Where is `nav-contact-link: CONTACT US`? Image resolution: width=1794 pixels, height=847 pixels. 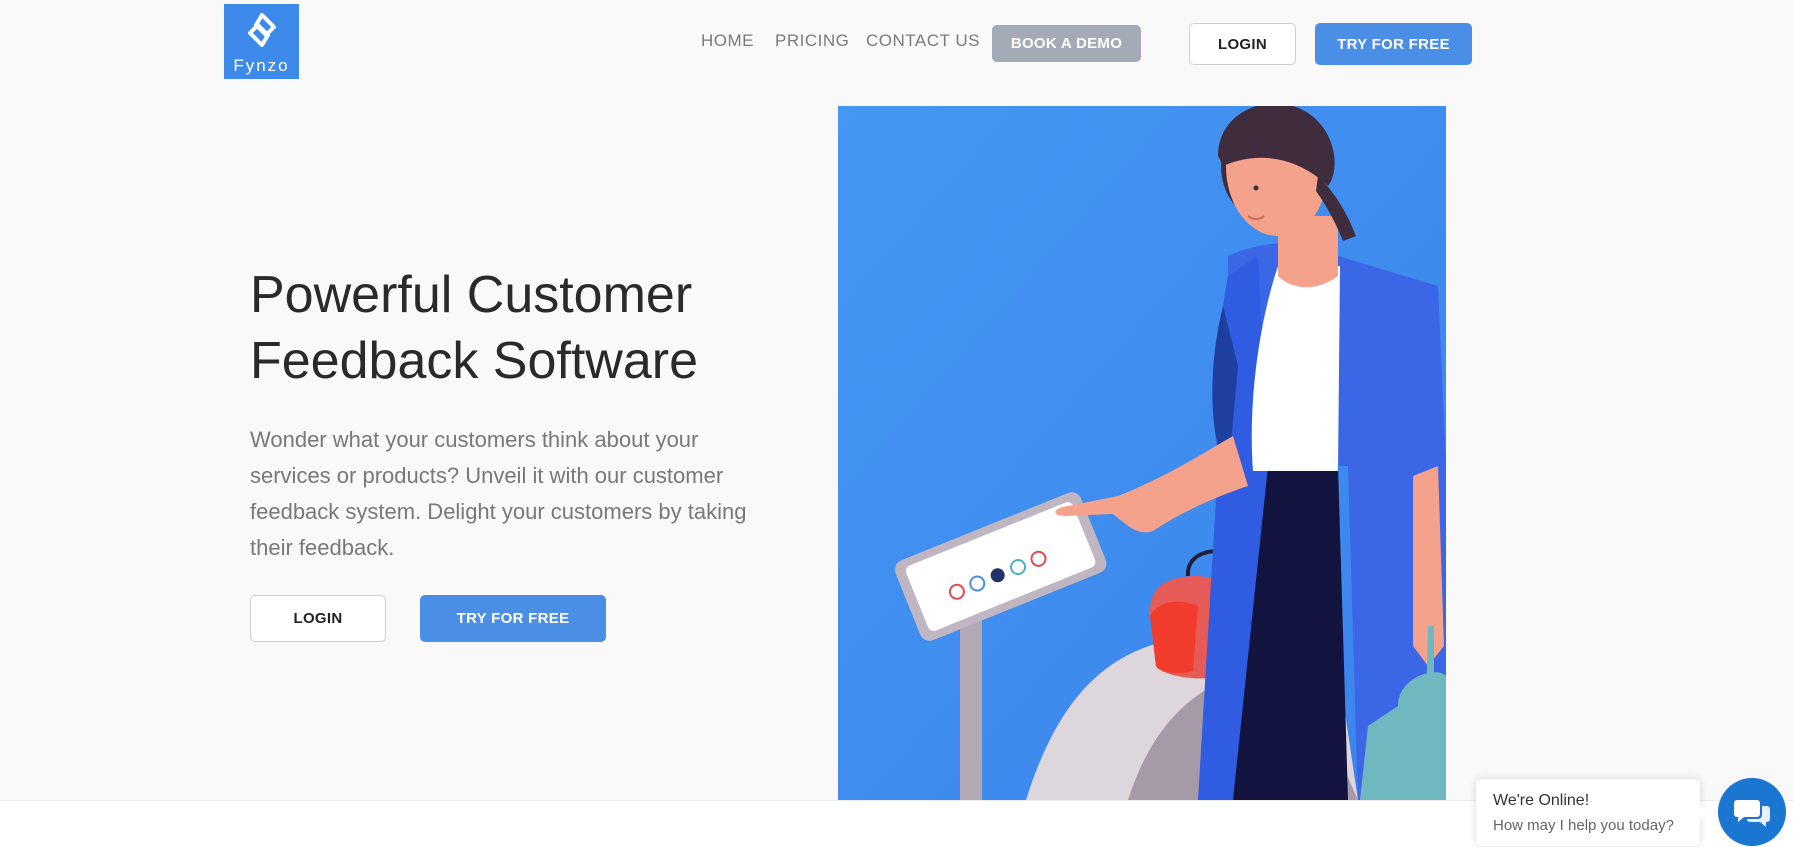 nav-contact-link: CONTACT US is located at coordinates (923, 41).